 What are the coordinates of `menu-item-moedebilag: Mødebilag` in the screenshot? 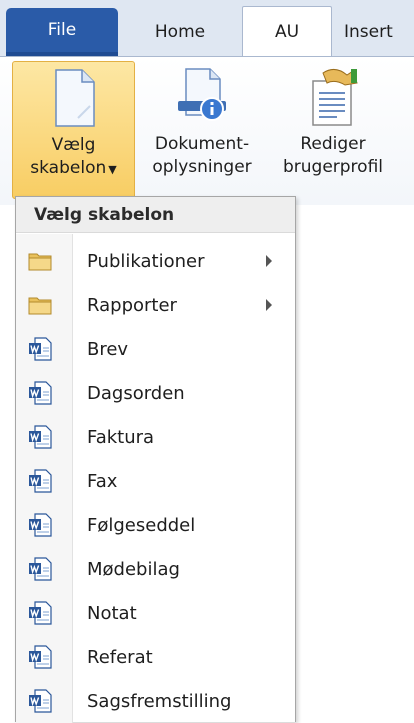 It's located at (155, 569).